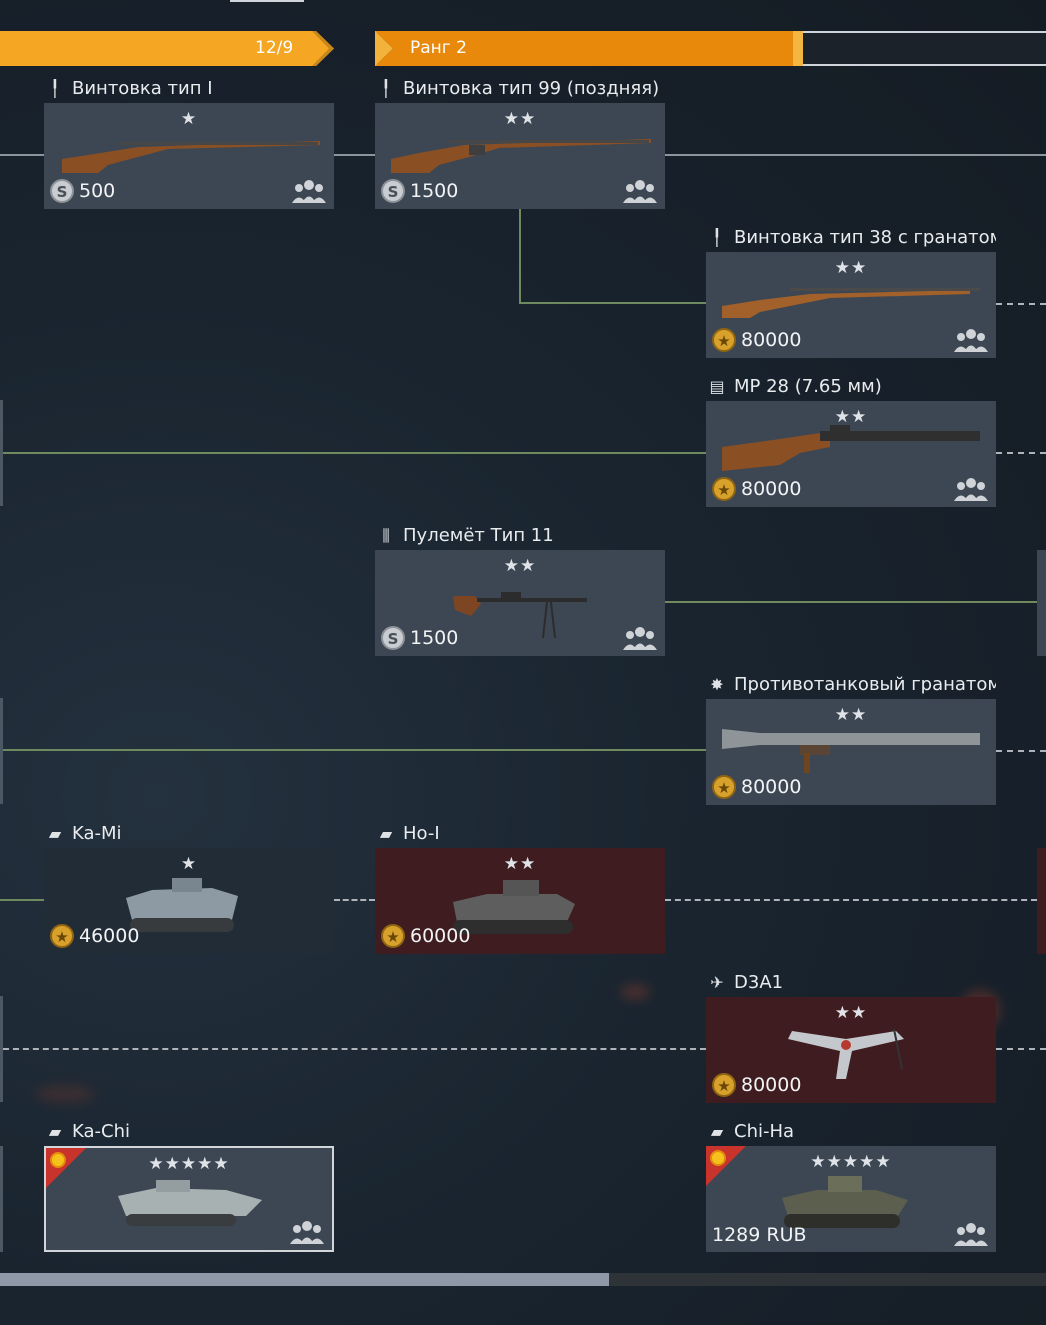 This screenshot has height=1325, width=1046. I want to click on unit-card-type-11-machine-gun: ★★ S 1500, so click(520, 603).